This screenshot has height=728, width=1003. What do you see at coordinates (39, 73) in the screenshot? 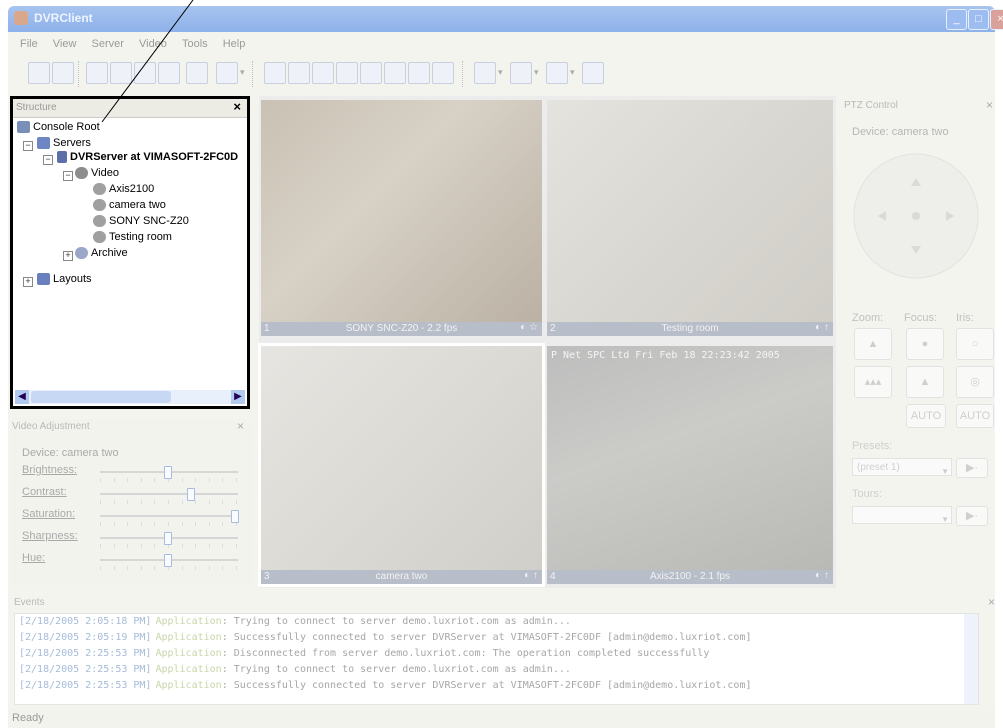
I see `open-icon` at bounding box center [39, 73].